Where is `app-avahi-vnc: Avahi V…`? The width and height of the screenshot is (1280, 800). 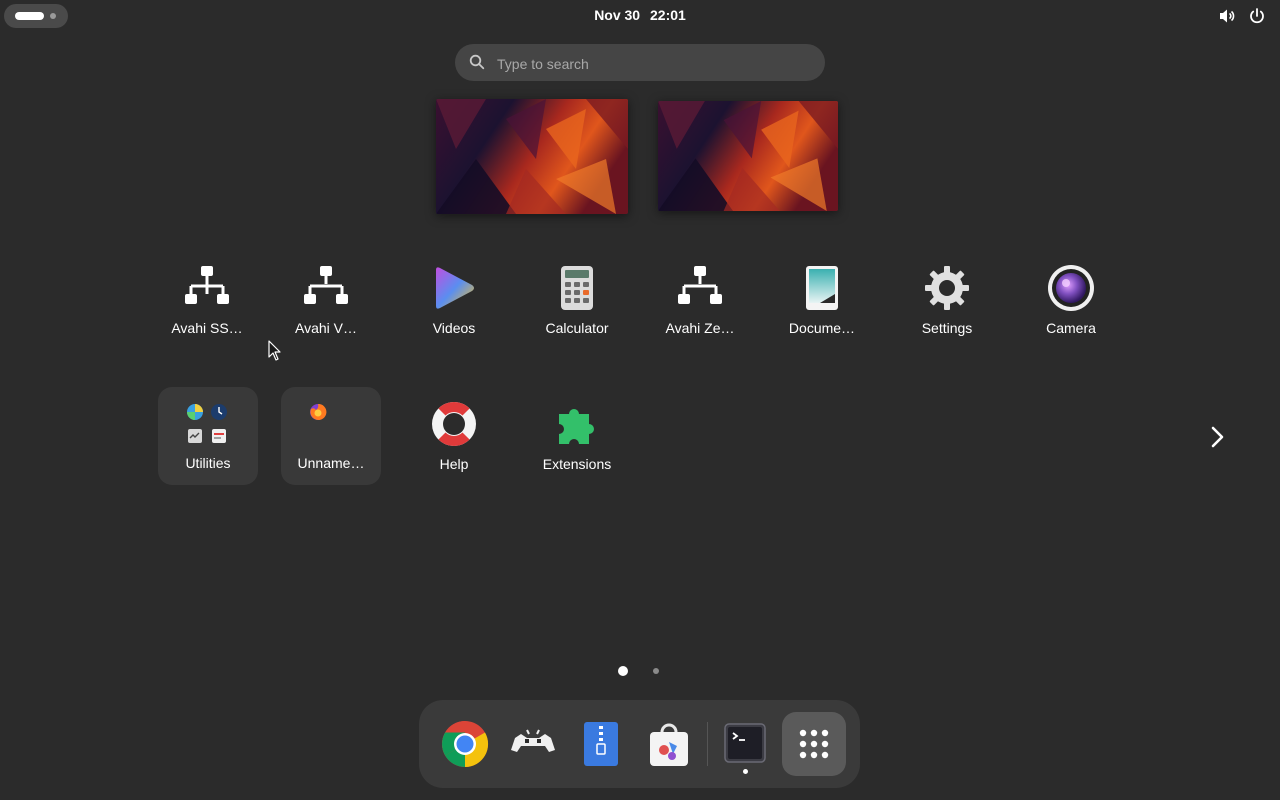 app-avahi-vnc: Avahi V… is located at coordinates (326, 312).